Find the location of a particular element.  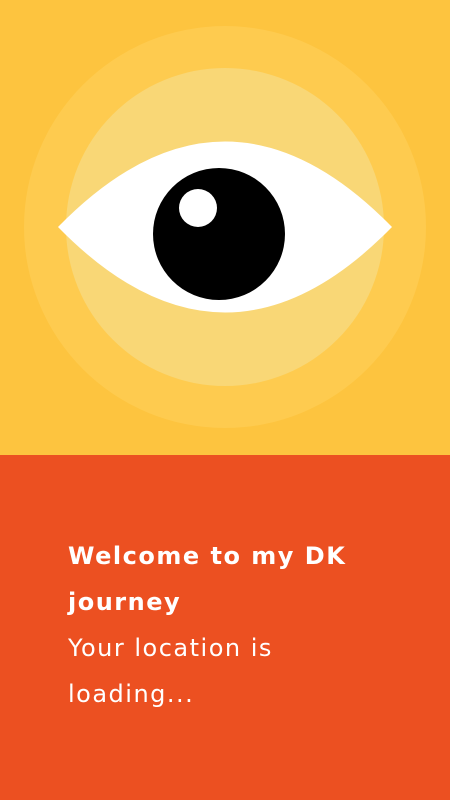

pupil is located at coordinates (219, 234).